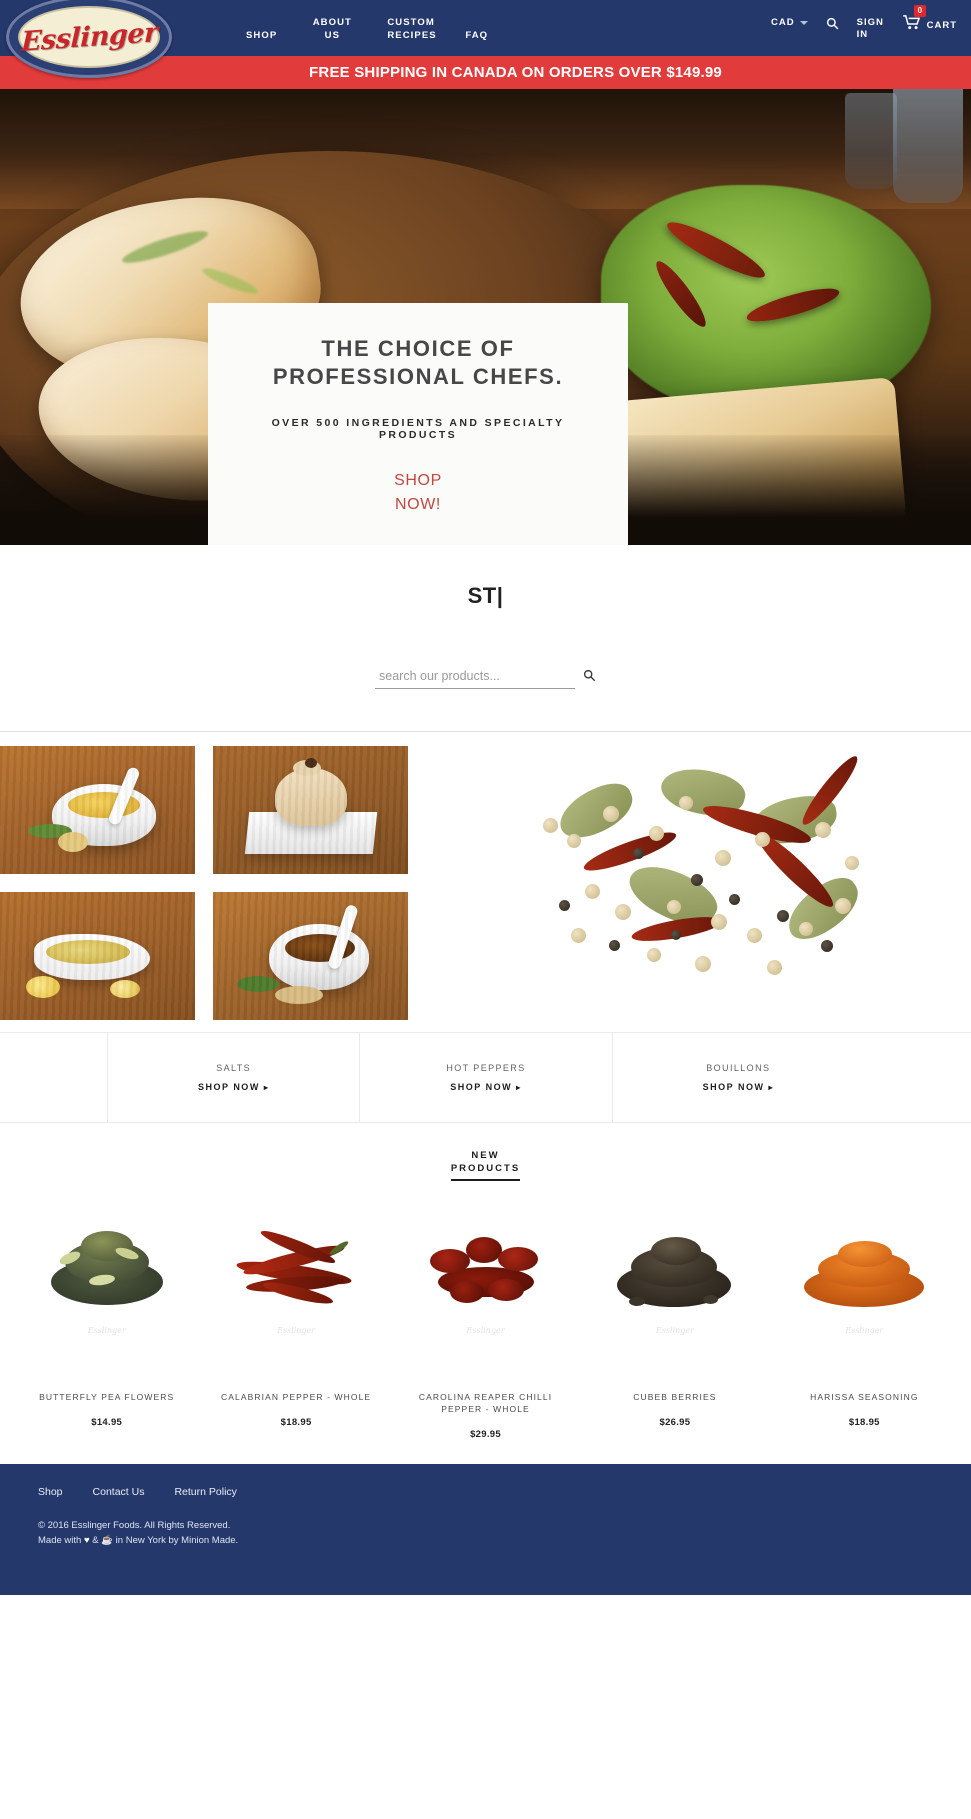 This screenshot has height=1819, width=971. What do you see at coordinates (332, 28) in the screenshot?
I see `nav-item-about-us: ABOUT US` at bounding box center [332, 28].